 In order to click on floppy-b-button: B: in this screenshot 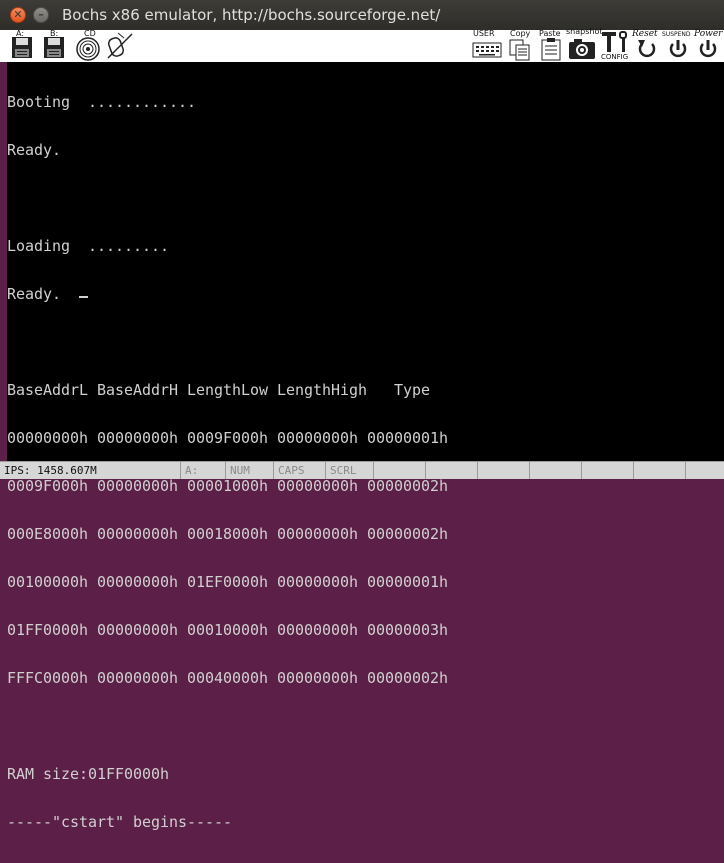, I will do `click(54, 45)`.